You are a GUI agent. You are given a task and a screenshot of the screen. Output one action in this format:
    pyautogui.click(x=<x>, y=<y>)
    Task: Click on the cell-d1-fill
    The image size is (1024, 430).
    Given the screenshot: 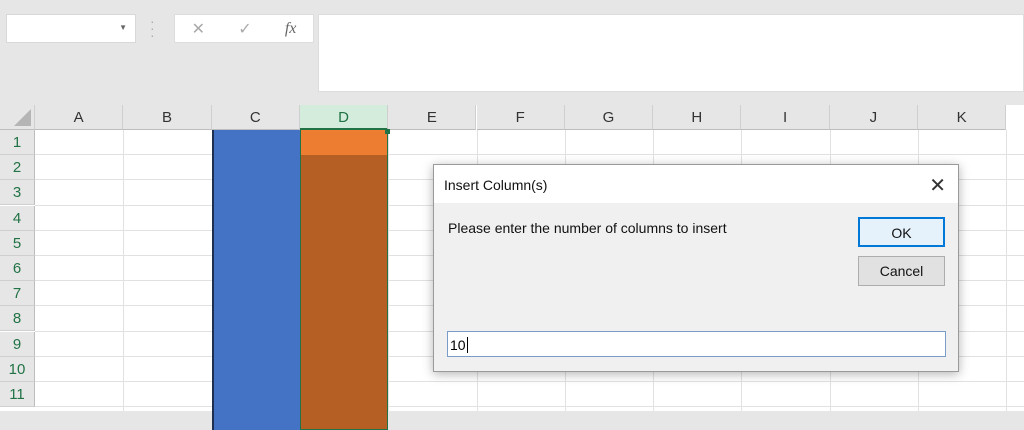 What is the action you would take?
    pyautogui.click(x=344, y=143)
    